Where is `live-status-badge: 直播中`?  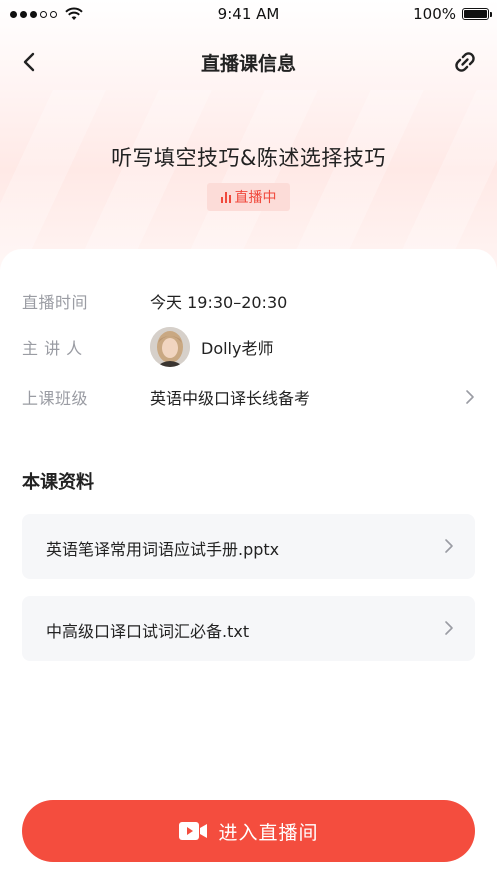 live-status-badge: 直播中 is located at coordinates (248, 197).